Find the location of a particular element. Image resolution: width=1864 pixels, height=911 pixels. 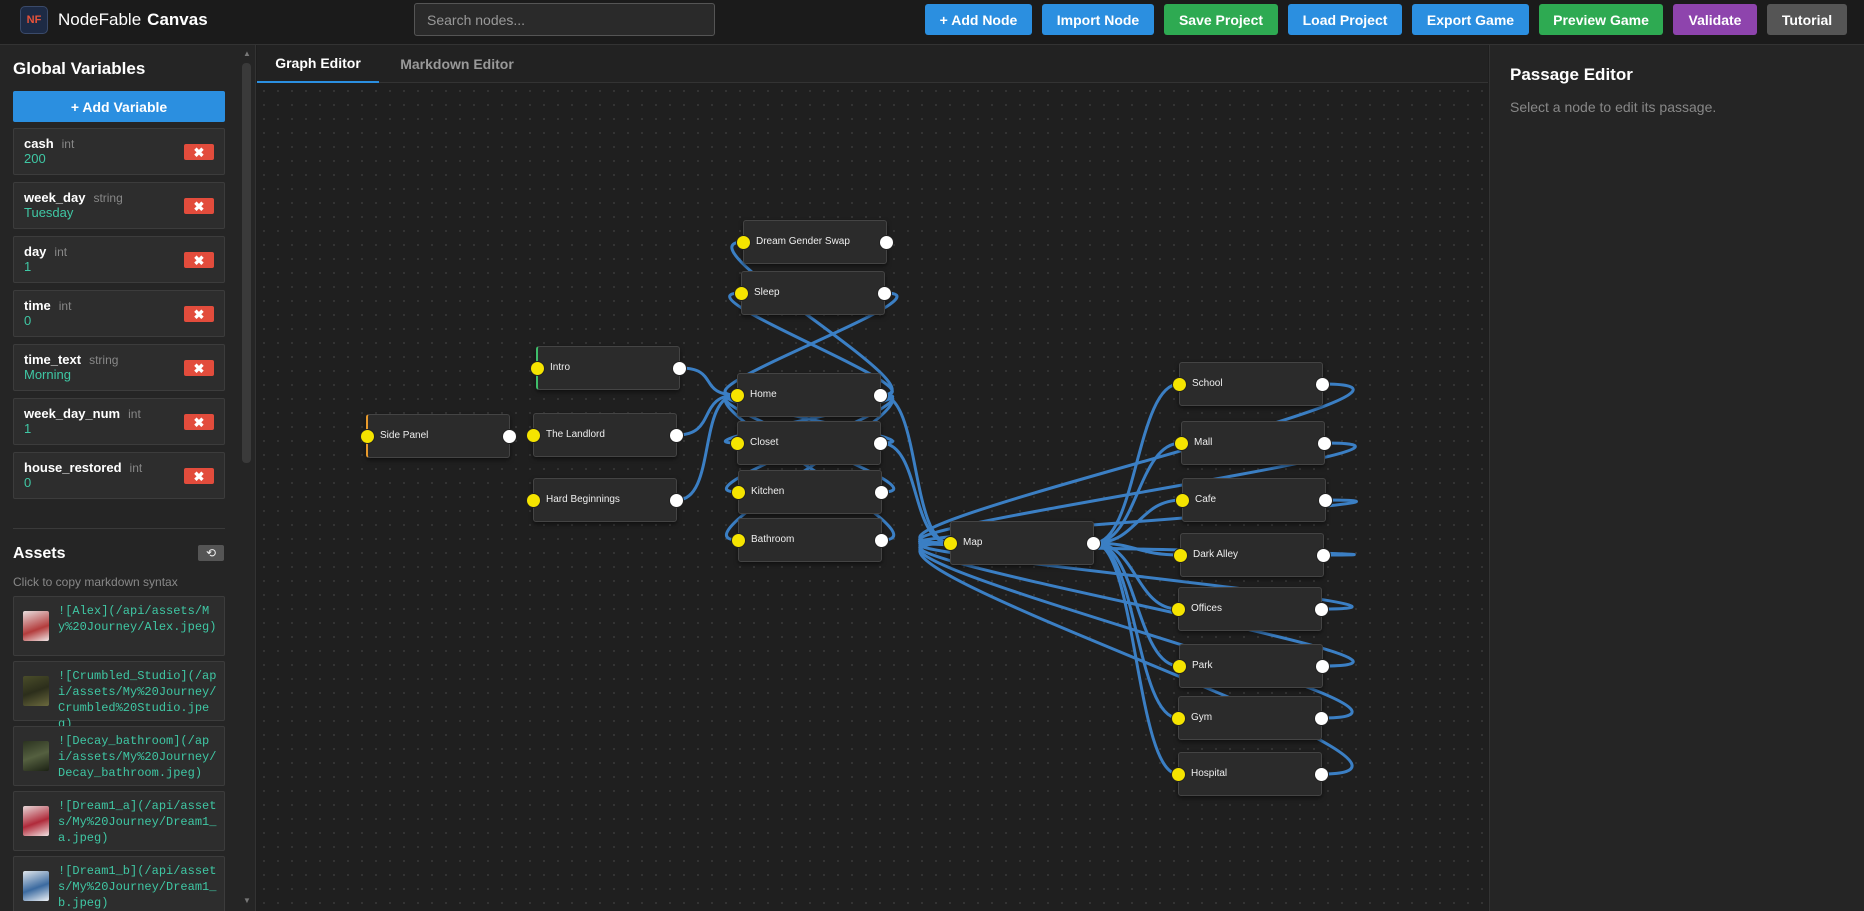

sidebar-scrollbar is located at coordinates (246, 263).